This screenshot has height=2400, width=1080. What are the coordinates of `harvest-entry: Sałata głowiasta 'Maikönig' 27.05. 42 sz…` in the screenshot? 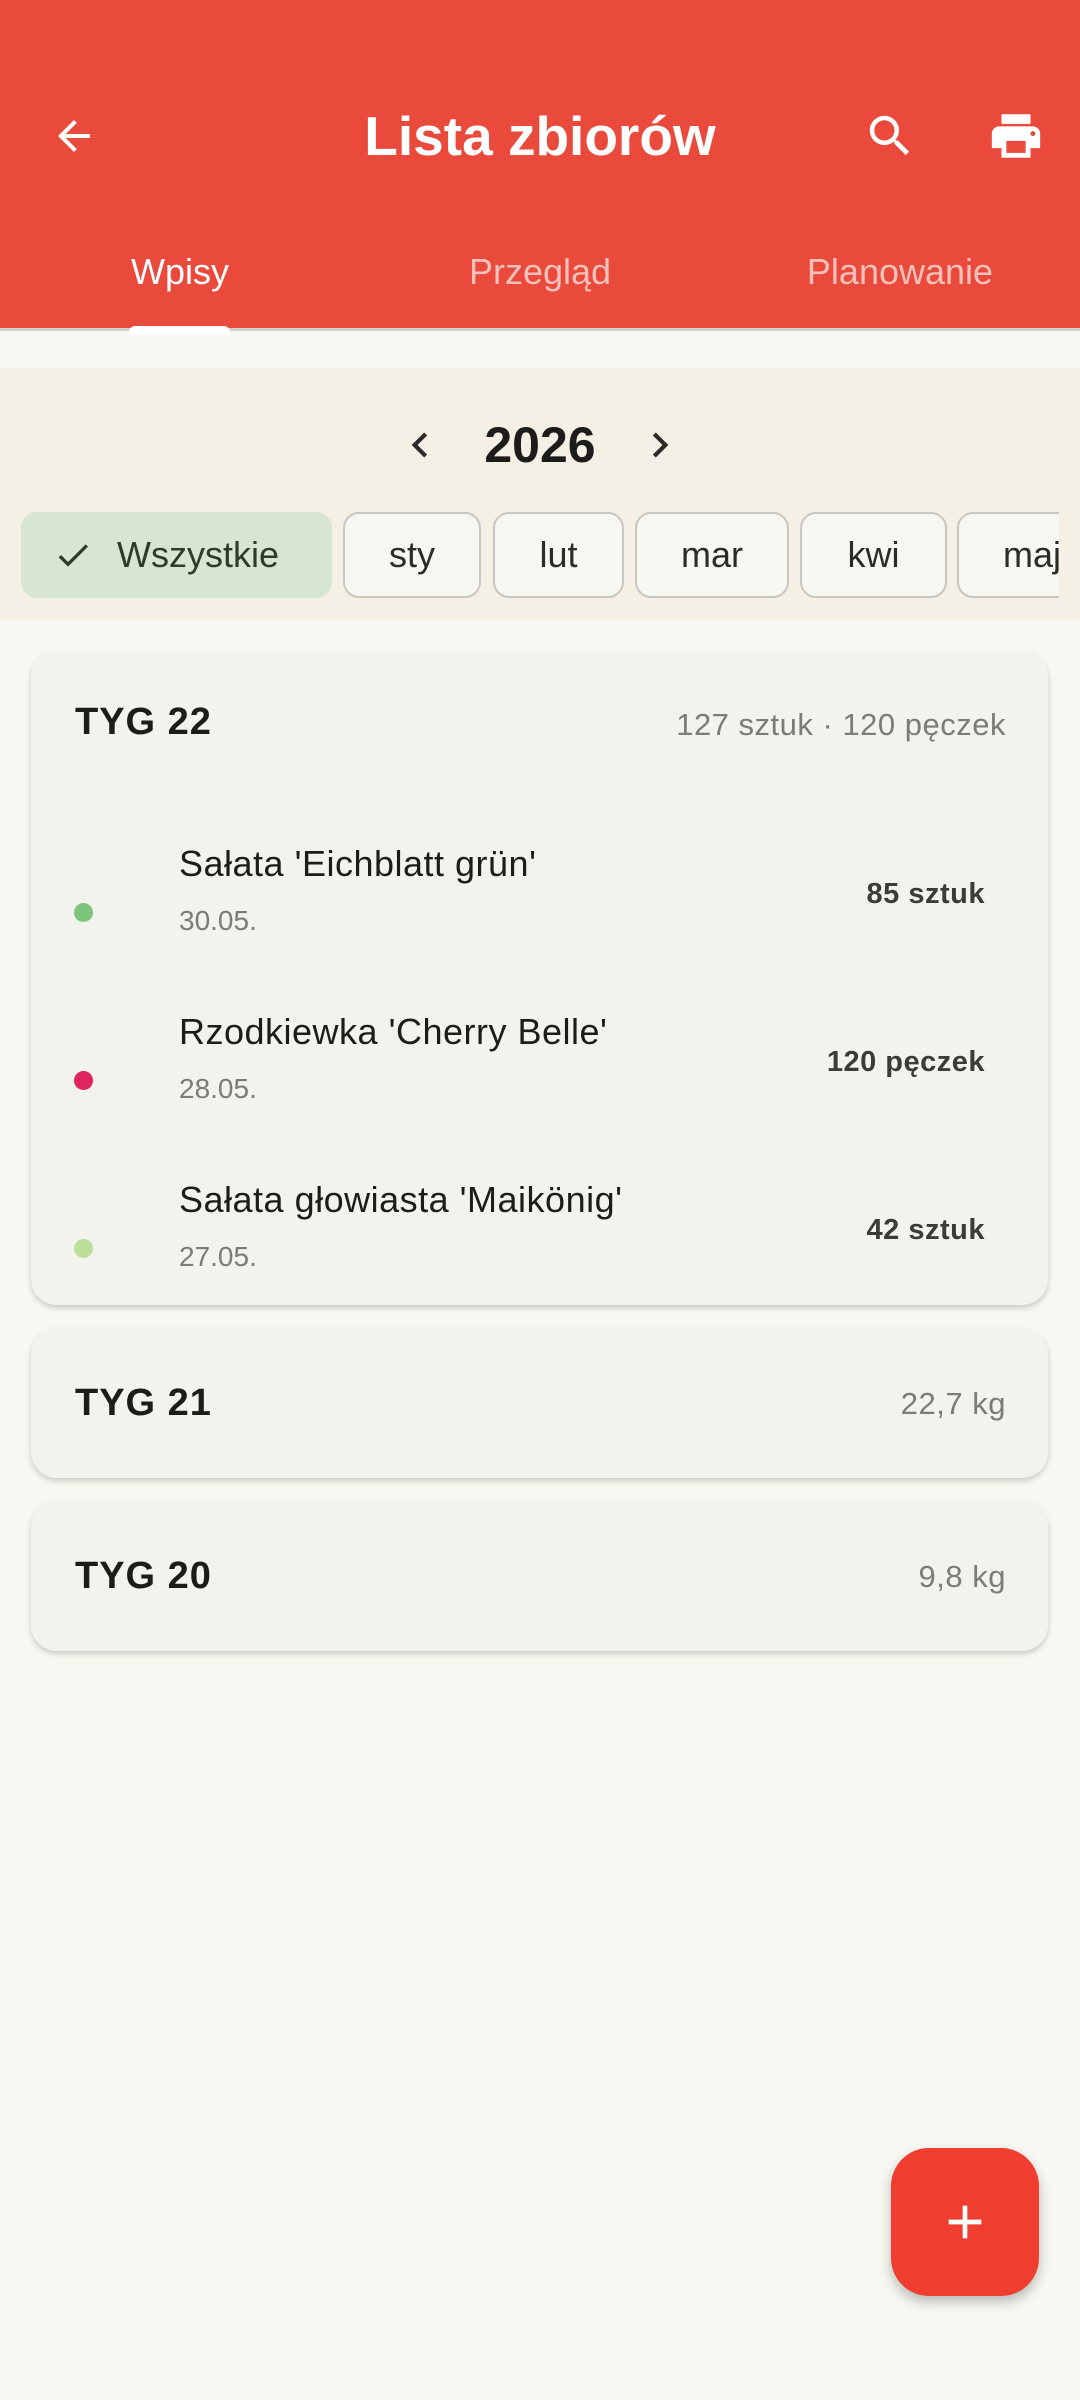 It's located at (539, 1249).